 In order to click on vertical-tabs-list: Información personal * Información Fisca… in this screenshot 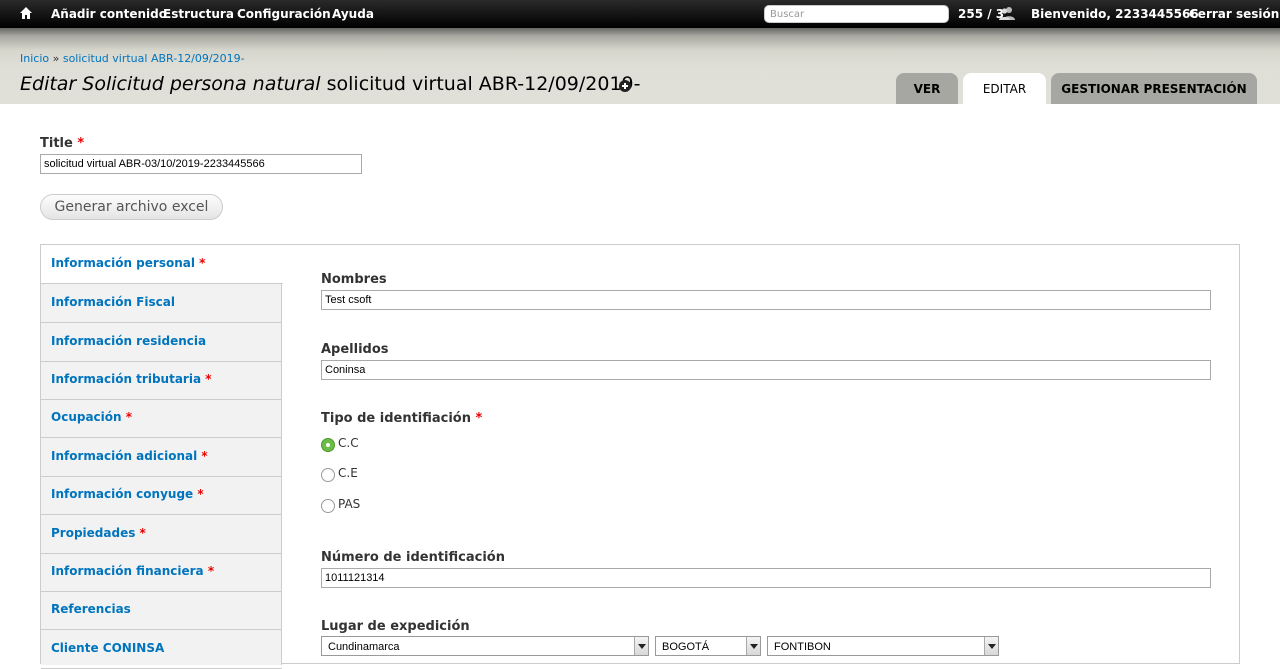, I will do `click(162, 457)`.